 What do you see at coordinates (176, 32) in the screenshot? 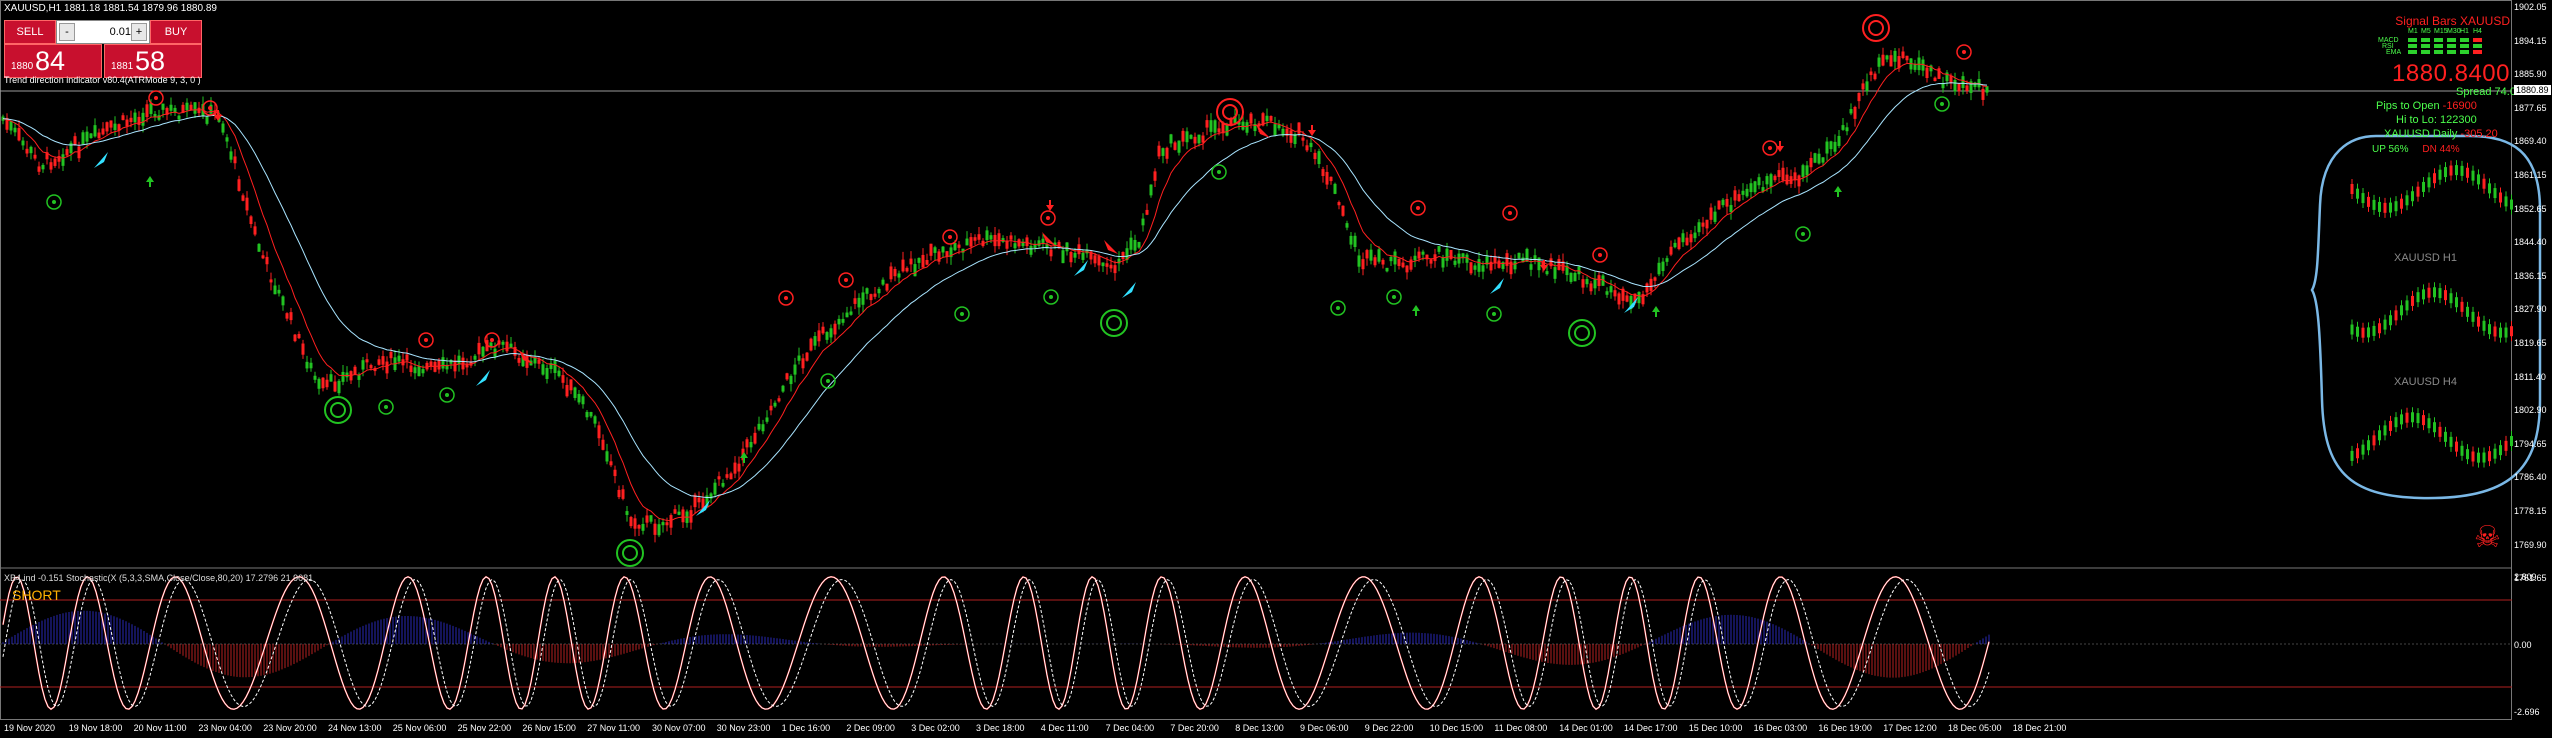
I see `buy-button: BUY` at bounding box center [176, 32].